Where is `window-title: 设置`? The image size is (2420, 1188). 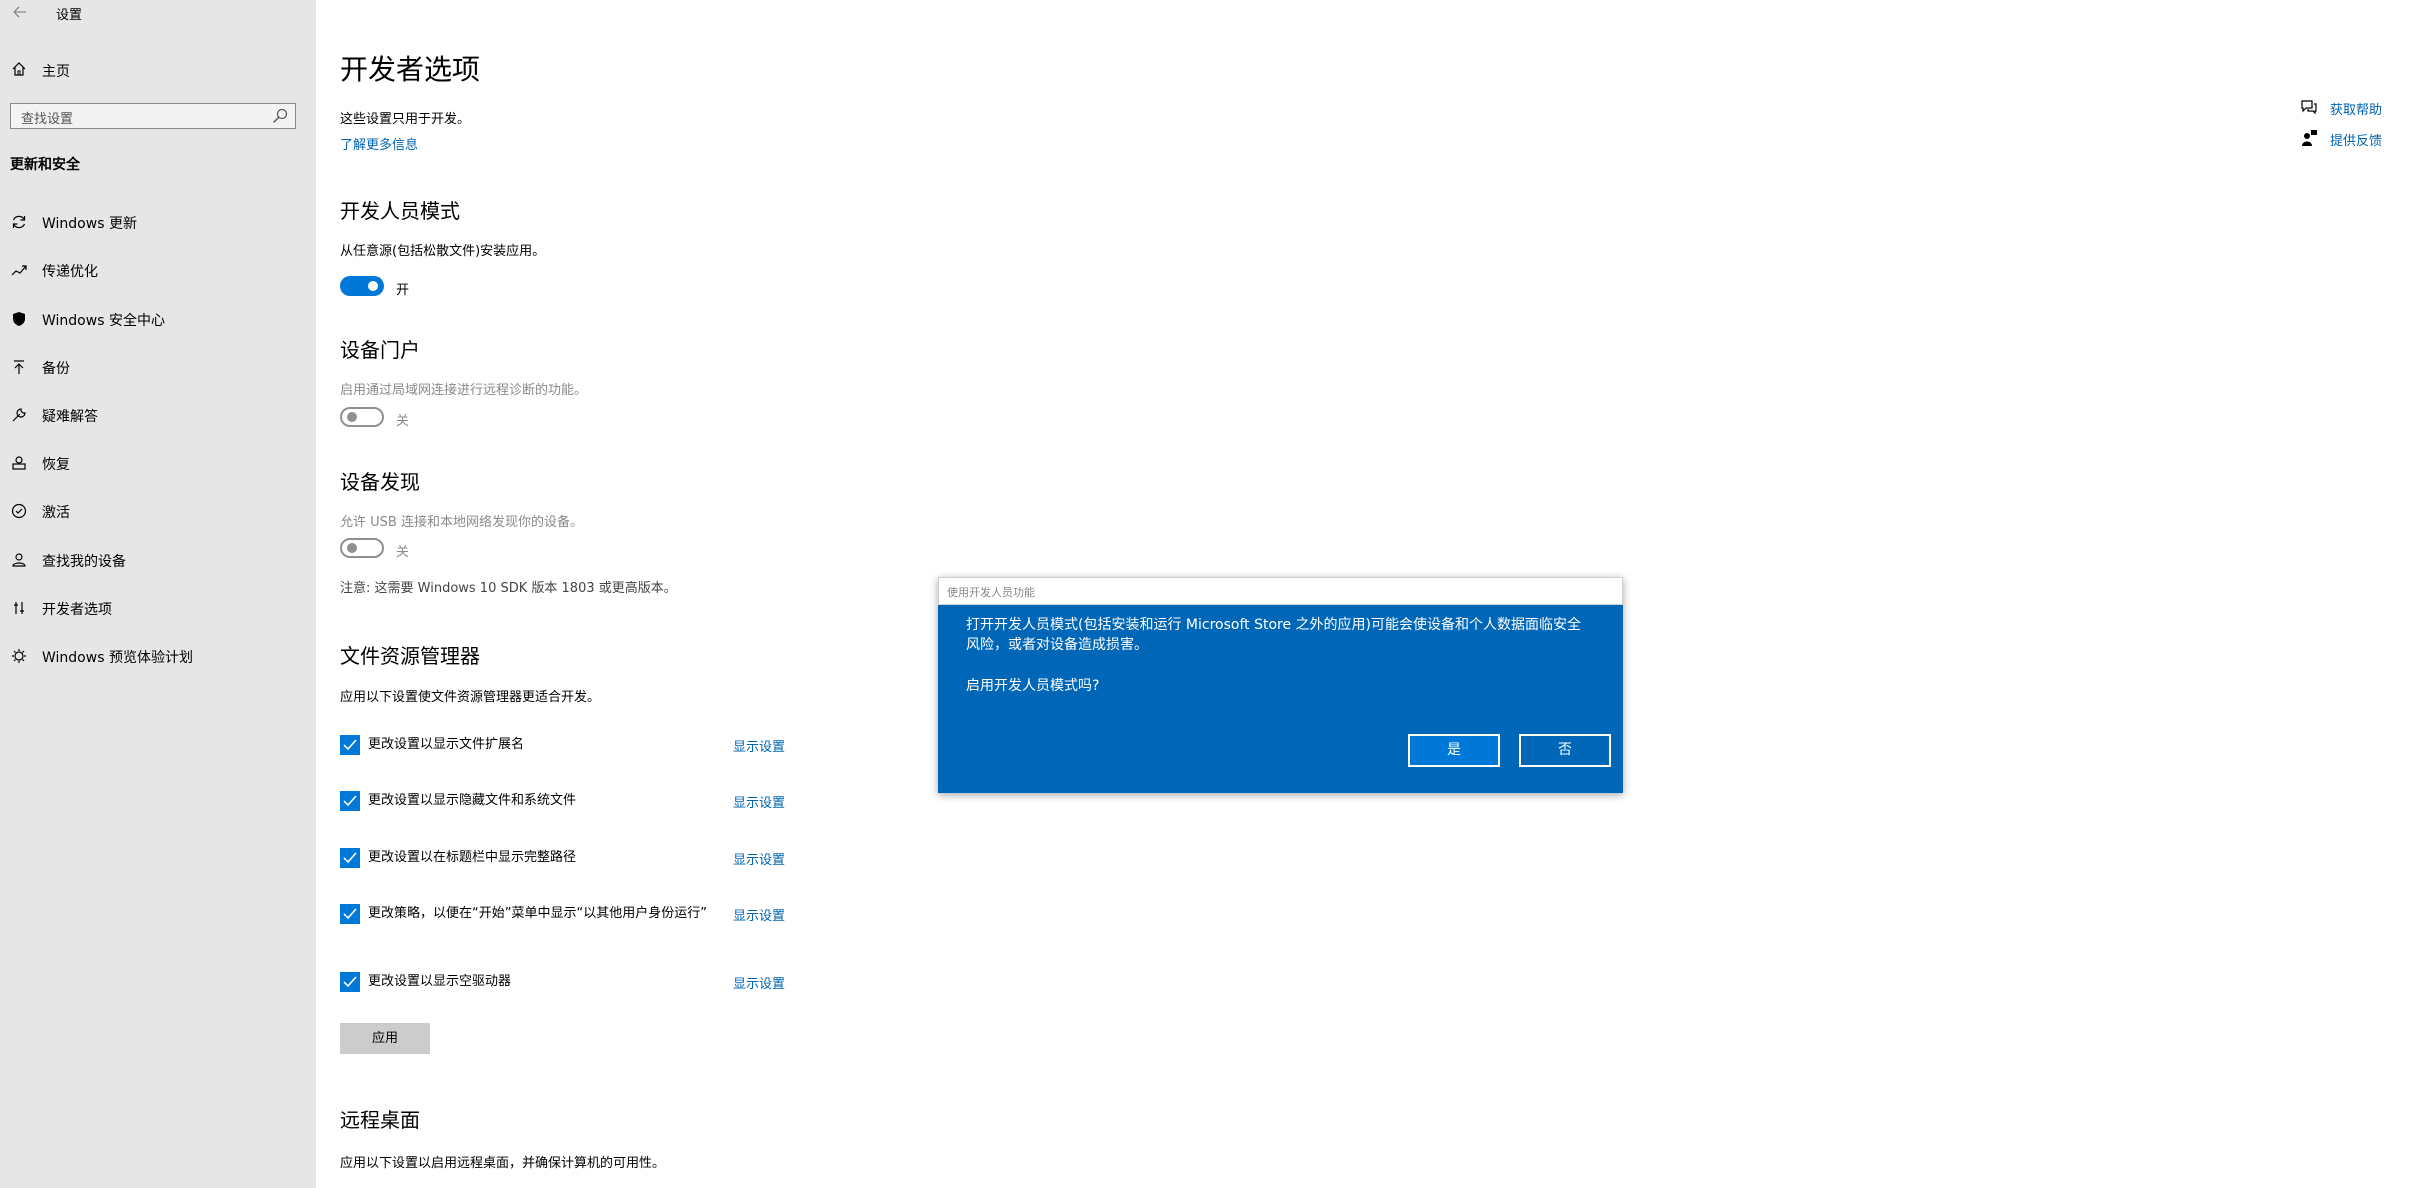
window-title: 设置 is located at coordinates (69, 15).